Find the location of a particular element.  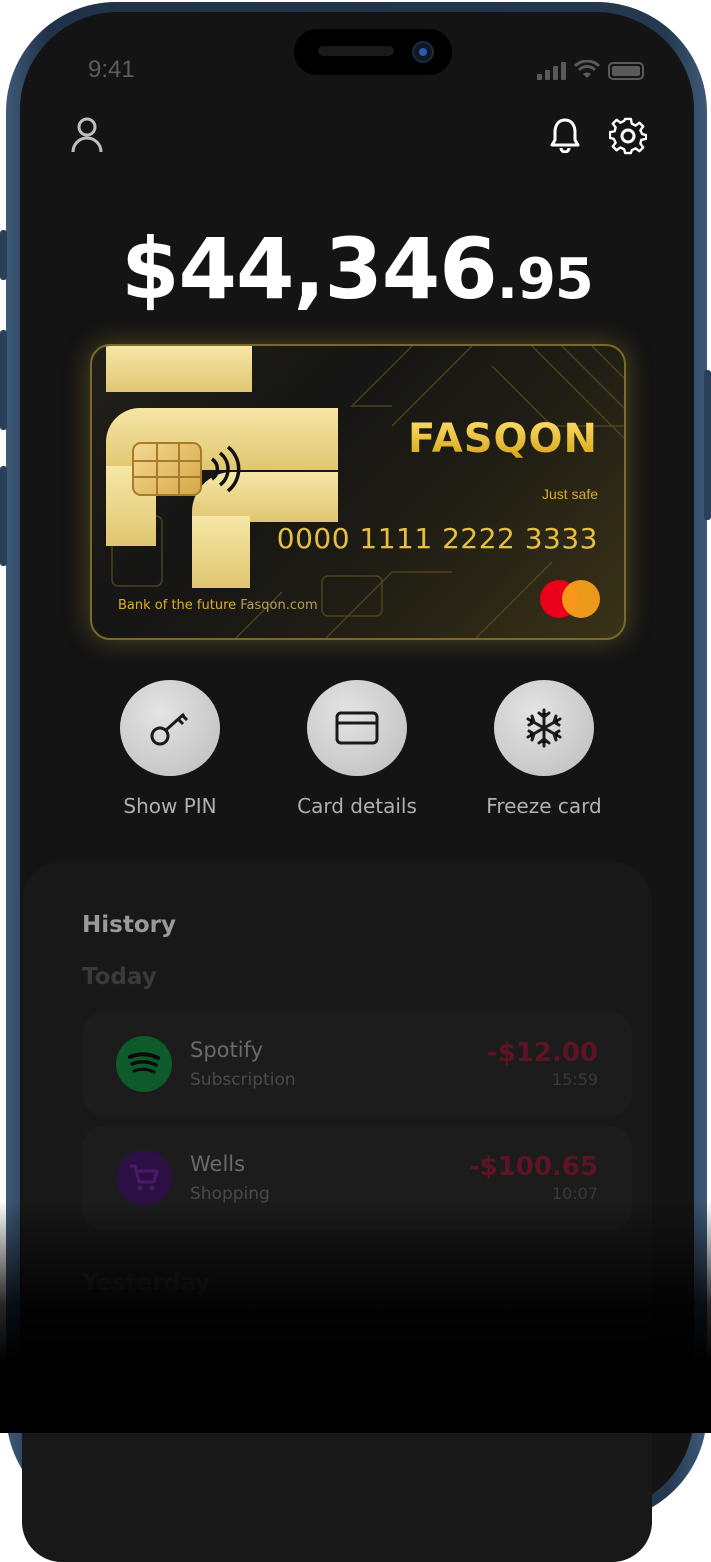

card-footer-url: Fasqon.com is located at coordinates (279, 605).